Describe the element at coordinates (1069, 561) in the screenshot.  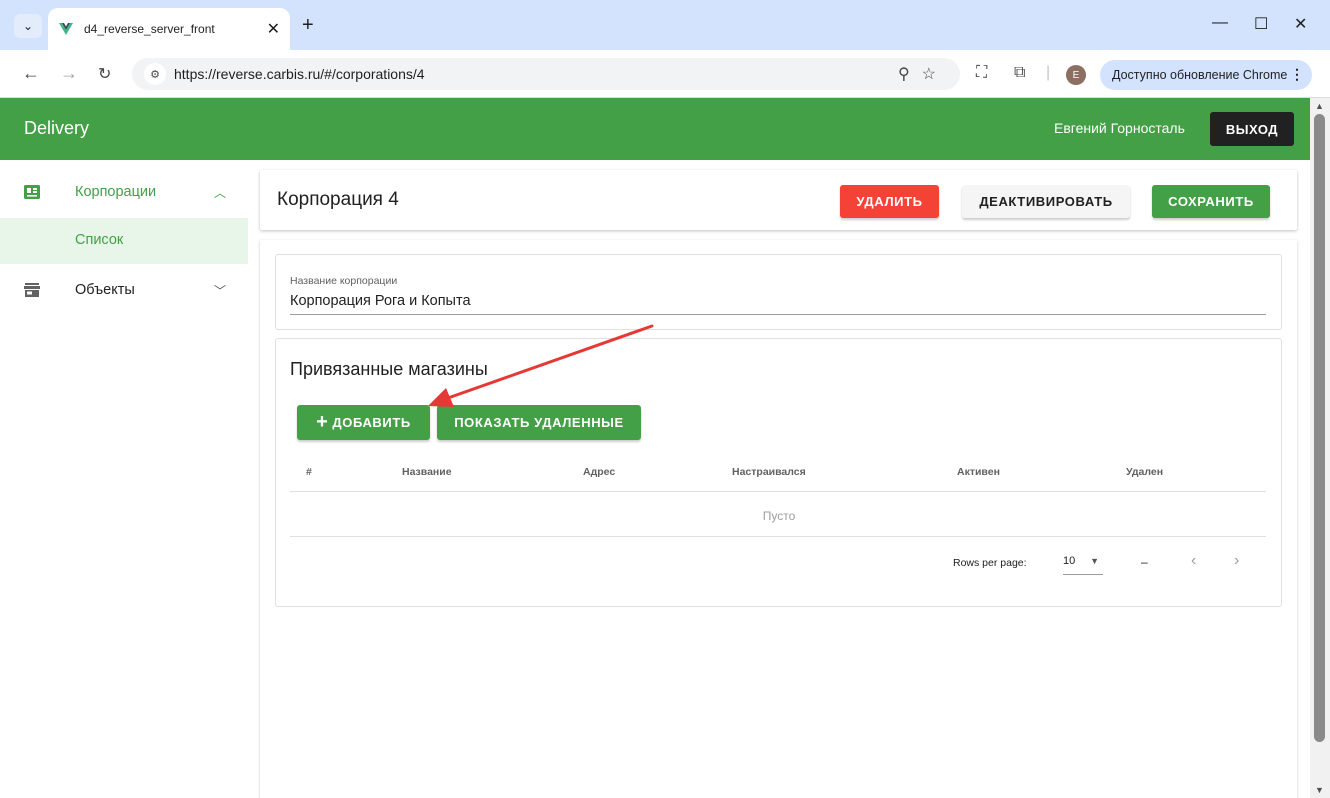
I see `rows-per-page-value: 10` at that location.